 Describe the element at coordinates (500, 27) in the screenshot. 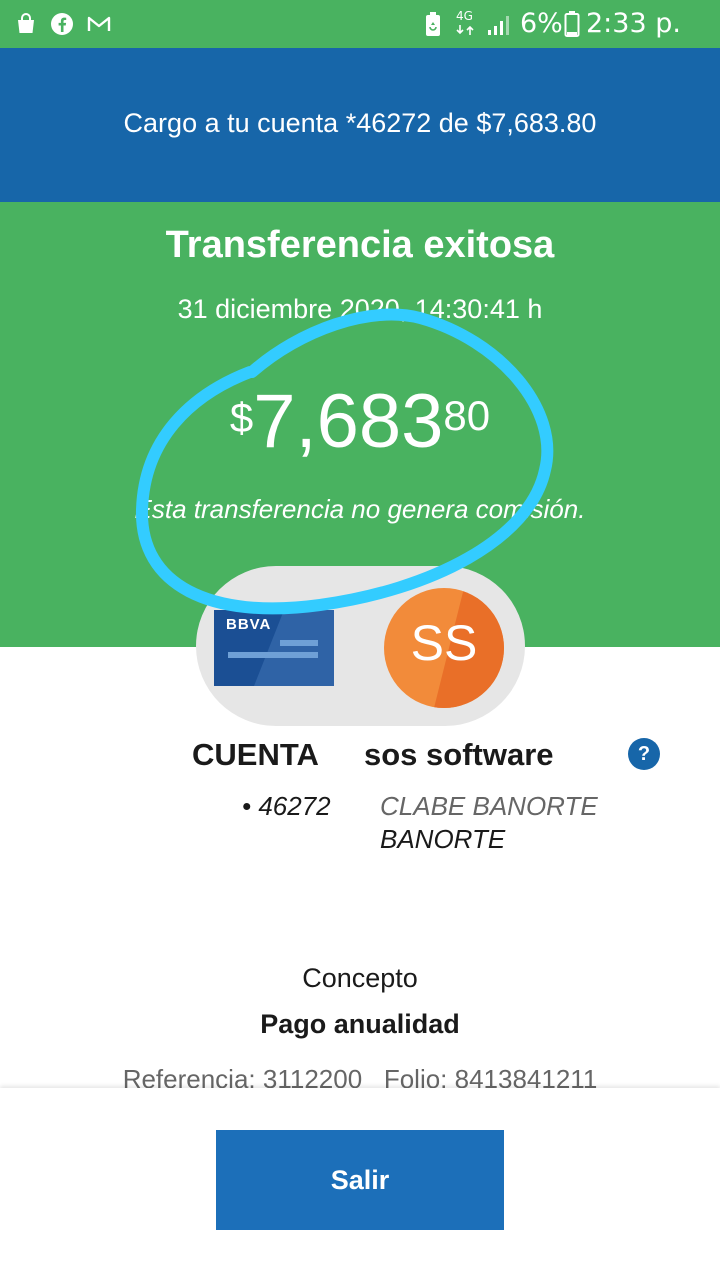

I see `signal-icon` at that location.